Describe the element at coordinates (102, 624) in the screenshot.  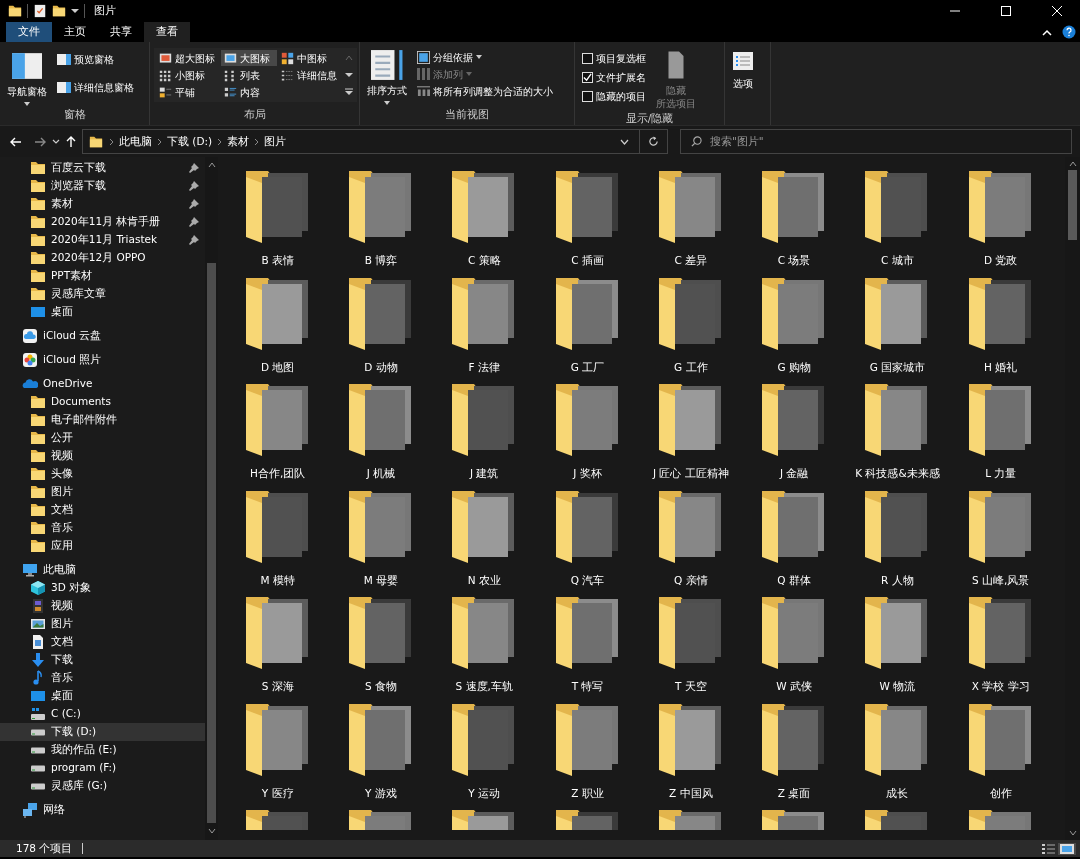
I see `navigation-item: 图片` at that location.